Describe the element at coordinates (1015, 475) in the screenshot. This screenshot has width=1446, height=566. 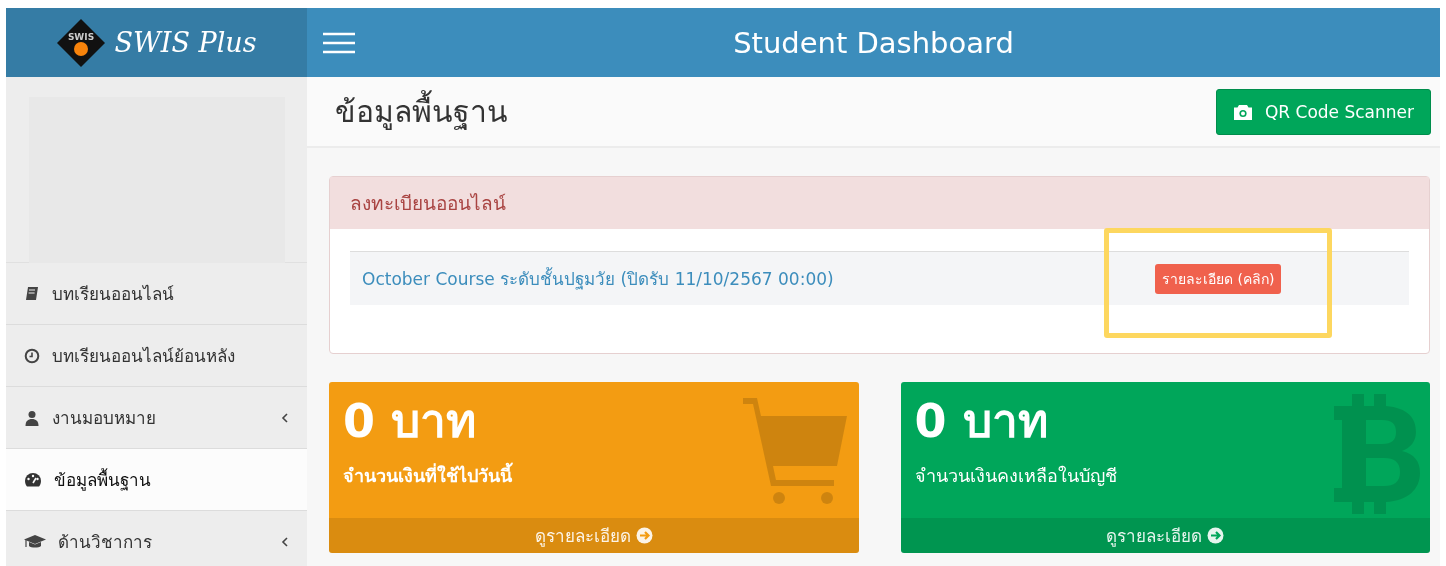
I see `card-label: จำนวนเงินคงเหลือในบัญชี` at that location.